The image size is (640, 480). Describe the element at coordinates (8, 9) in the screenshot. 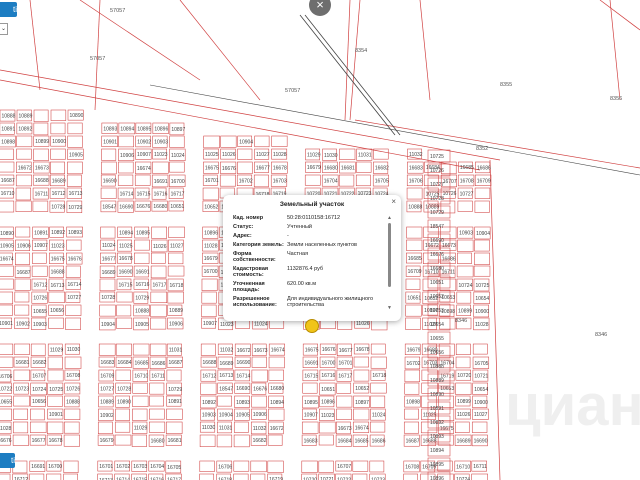

I see `map-layer-button: ti` at that location.